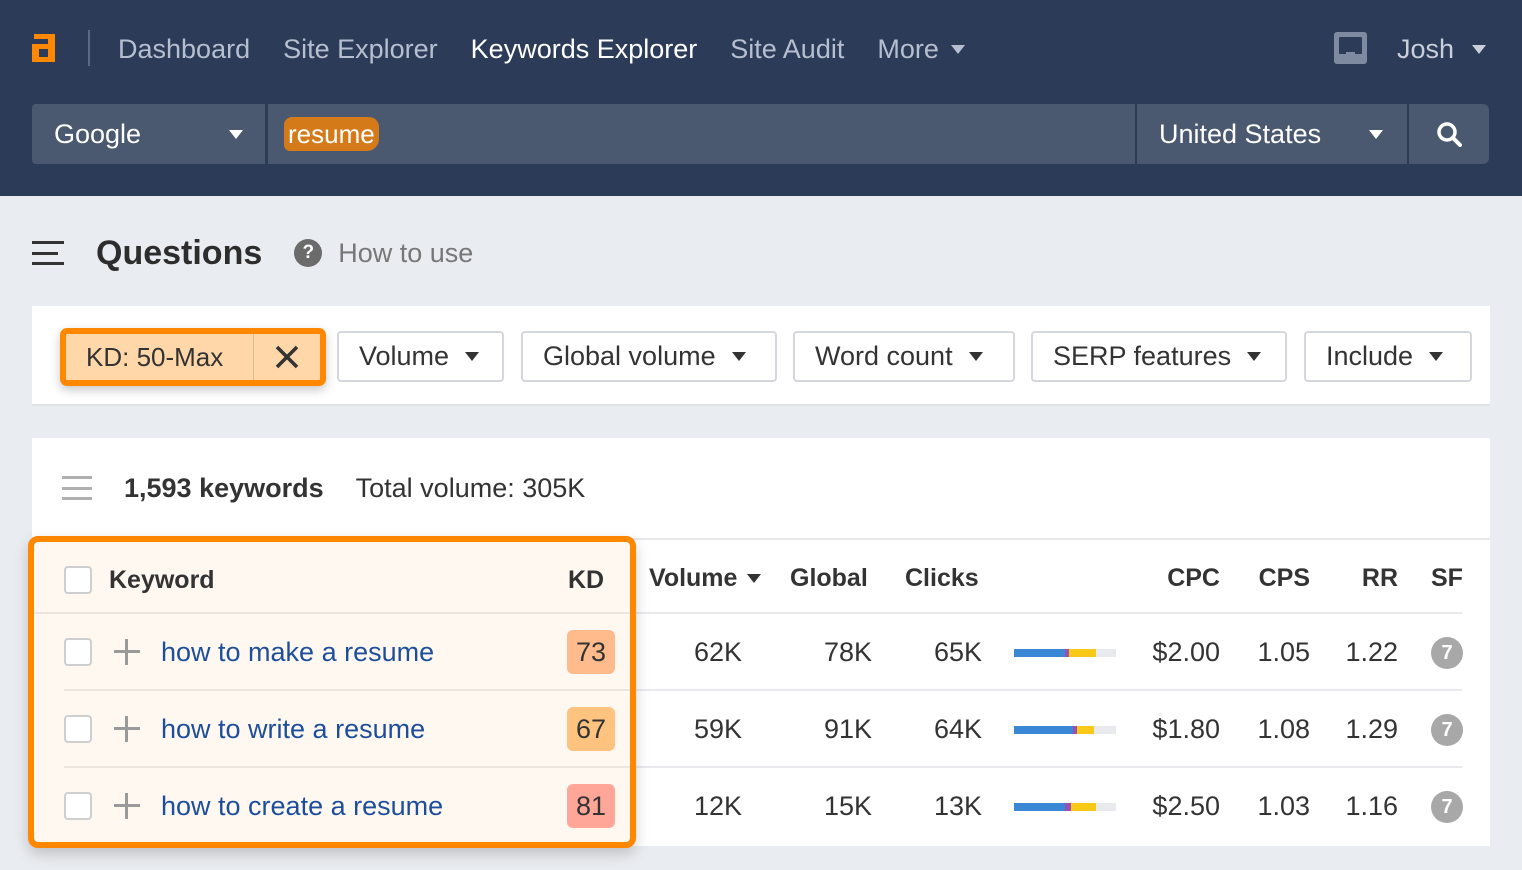 The width and height of the screenshot is (1522, 870). I want to click on kd-filter-label: KD: 50-Max, so click(160, 357).